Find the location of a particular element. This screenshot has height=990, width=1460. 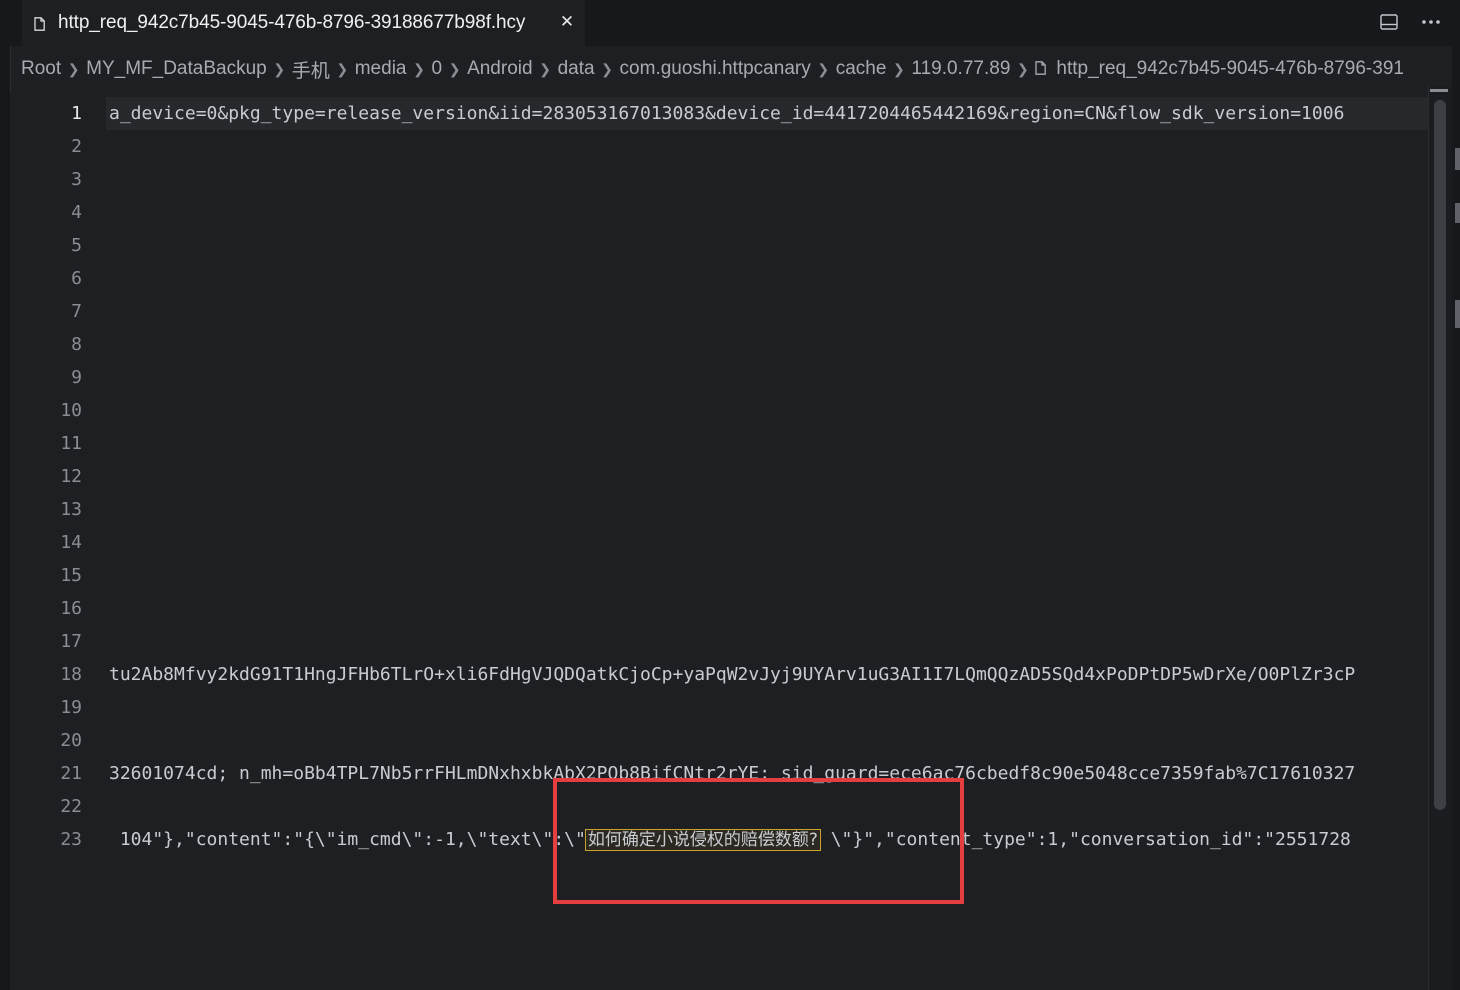

breadcrumb-item: 119.0.77.89 is located at coordinates (960, 69).